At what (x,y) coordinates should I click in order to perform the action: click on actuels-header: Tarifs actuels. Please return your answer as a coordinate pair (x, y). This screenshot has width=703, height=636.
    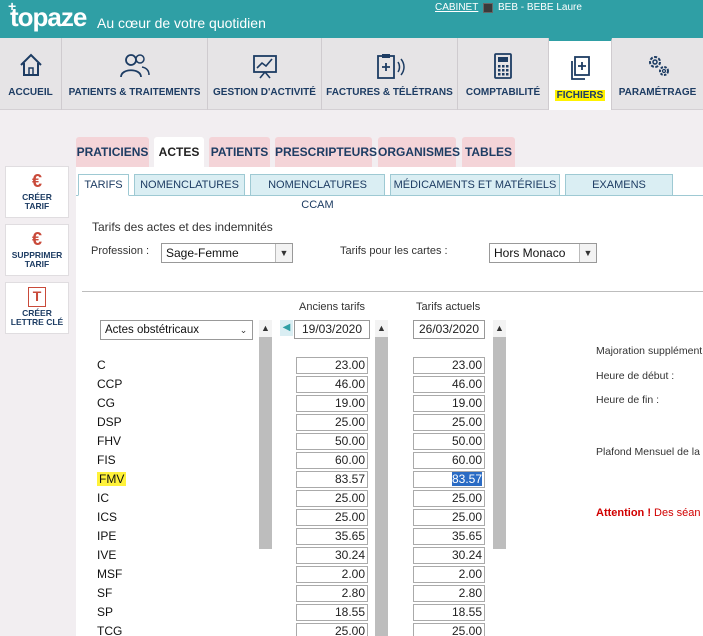
    Looking at the image, I should click on (448, 307).